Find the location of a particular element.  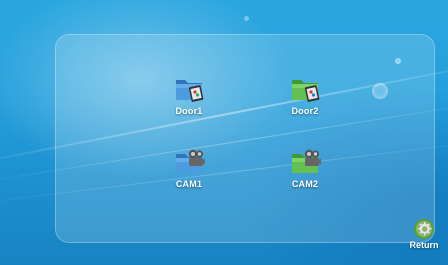

cam2-button: CAM2 is located at coordinates (305, 174).